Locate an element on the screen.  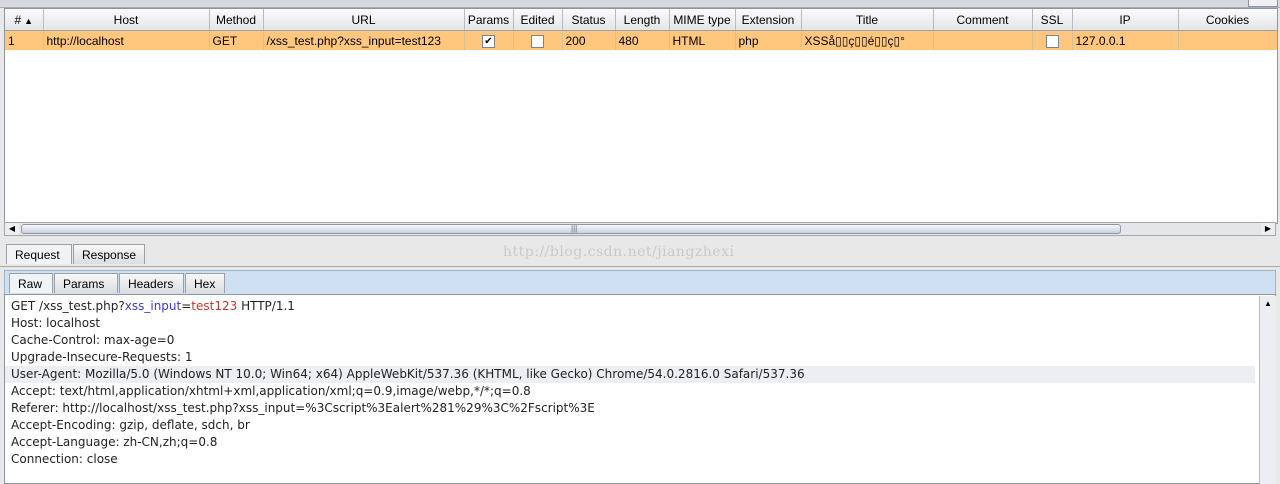
tab-request: Request is located at coordinates (39, 254).